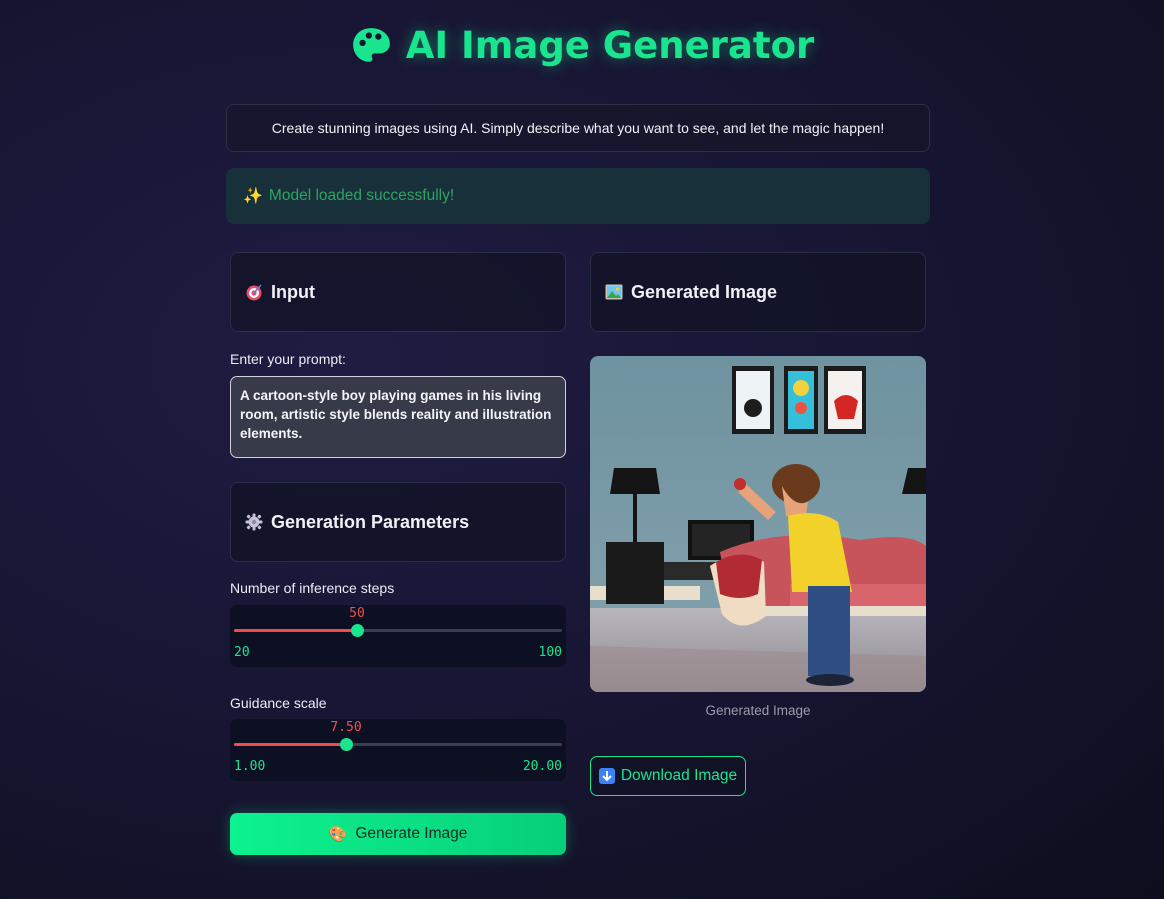 The height and width of the screenshot is (899, 1164). What do you see at coordinates (346, 727) in the screenshot?
I see `guidance-value: 7.50` at bounding box center [346, 727].